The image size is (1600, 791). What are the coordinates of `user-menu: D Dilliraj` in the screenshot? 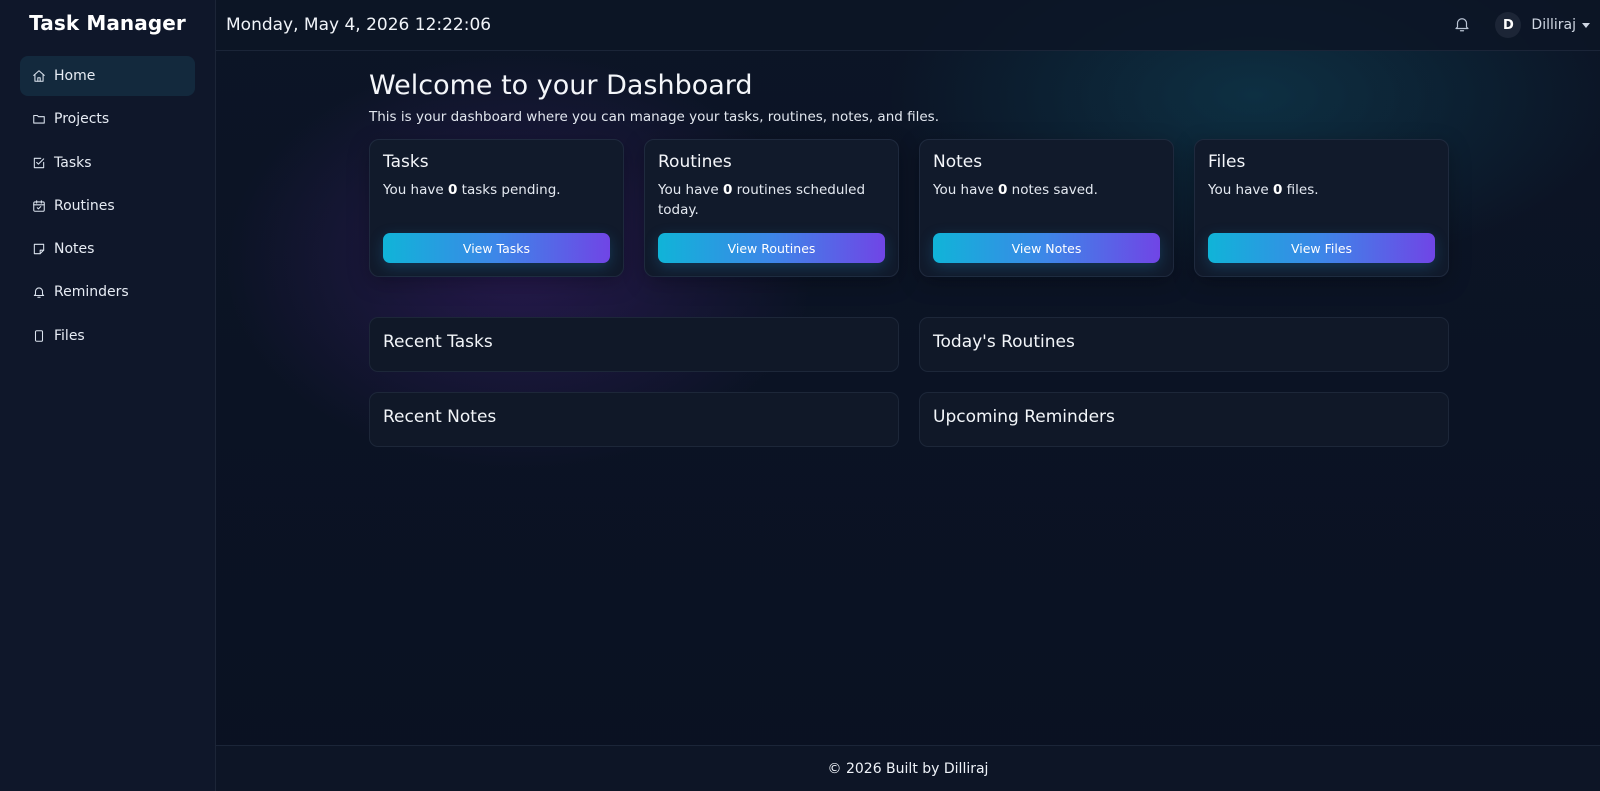 It's located at (1542, 25).